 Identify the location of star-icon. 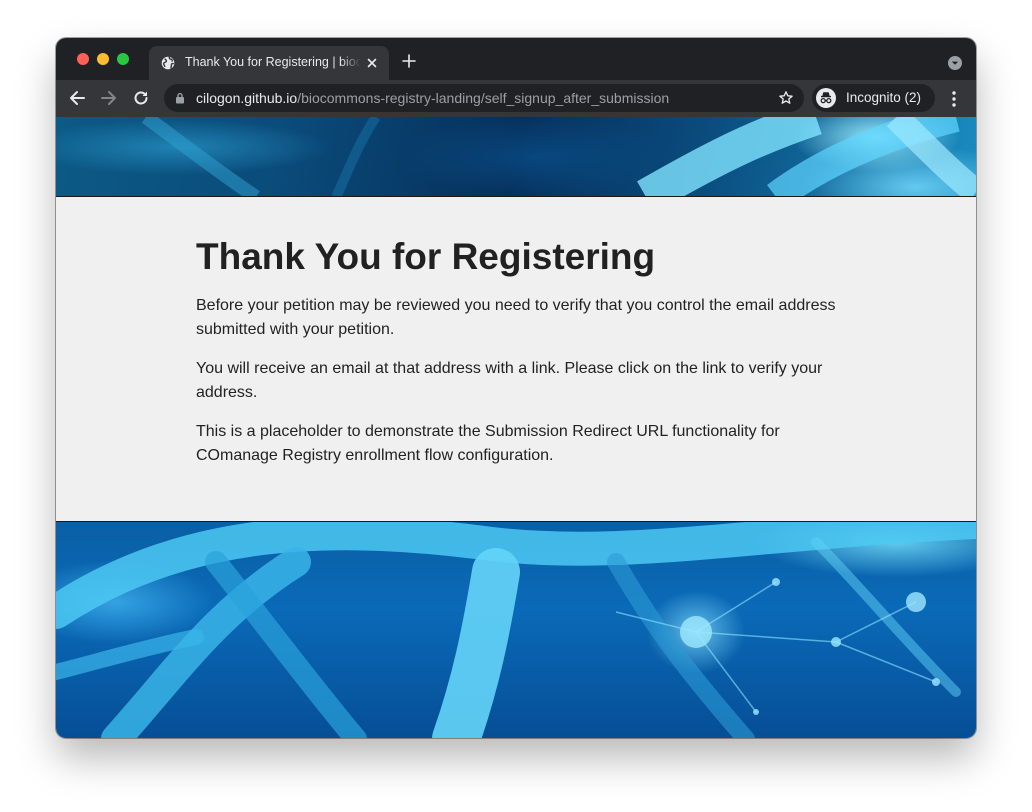
(786, 98).